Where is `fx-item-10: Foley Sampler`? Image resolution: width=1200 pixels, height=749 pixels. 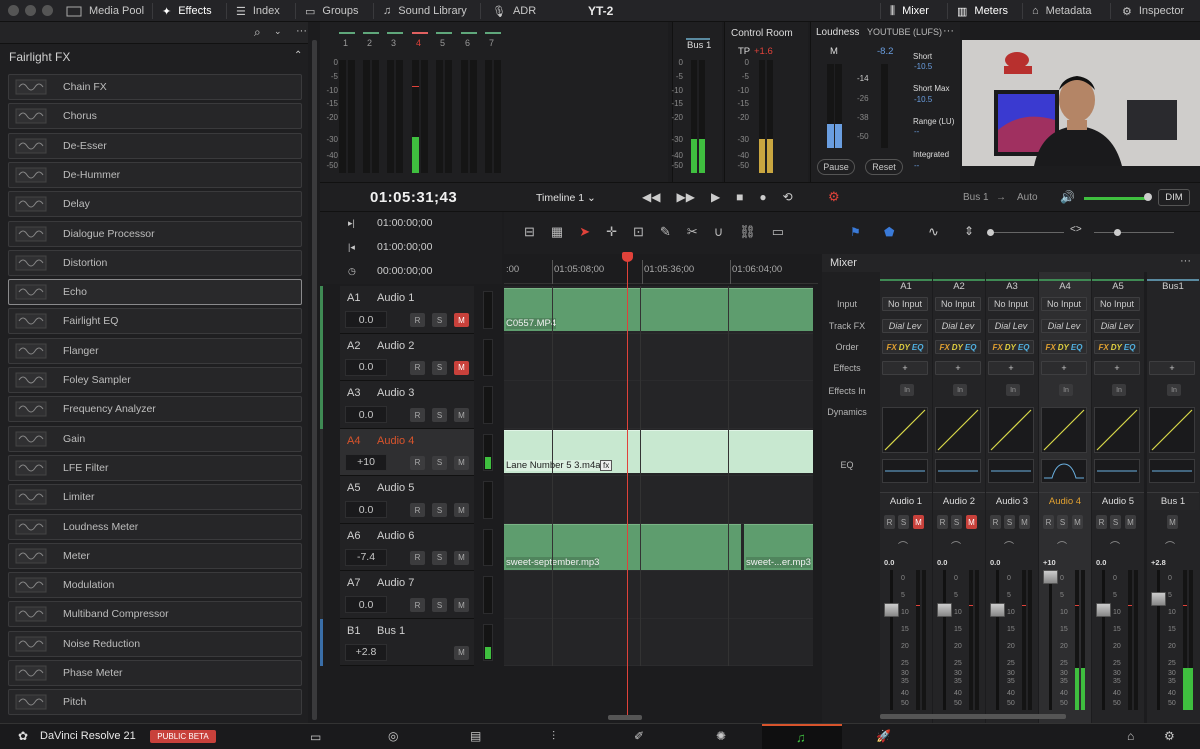 fx-item-10: Foley Sampler is located at coordinates (155, 380).